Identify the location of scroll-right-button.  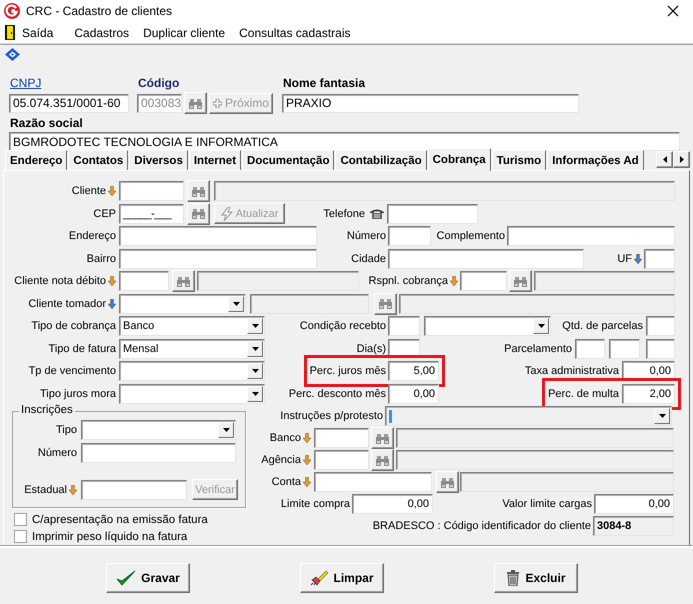
(681, 159).